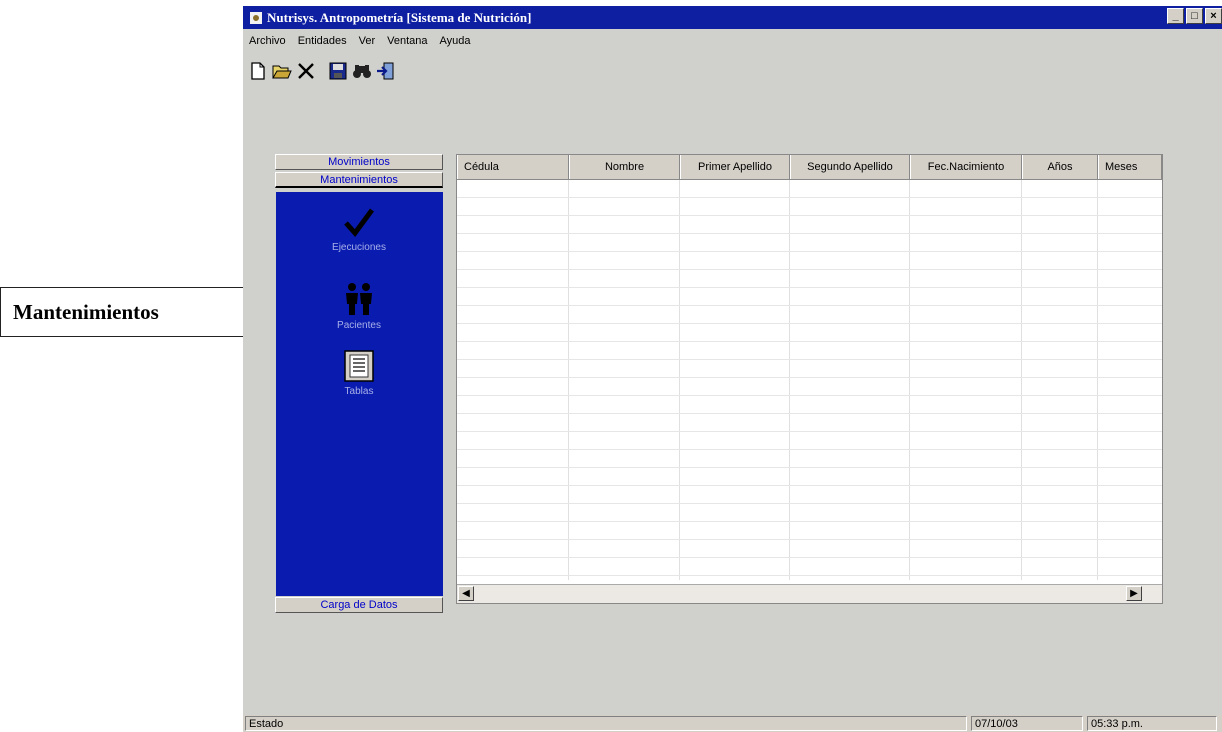 The width and height of the screenshot is (1222, 732). Describe the element at coordinates (809, 593) in the screenshot. I see `horizontal-scrollbar: ◀ ▶` at that location.